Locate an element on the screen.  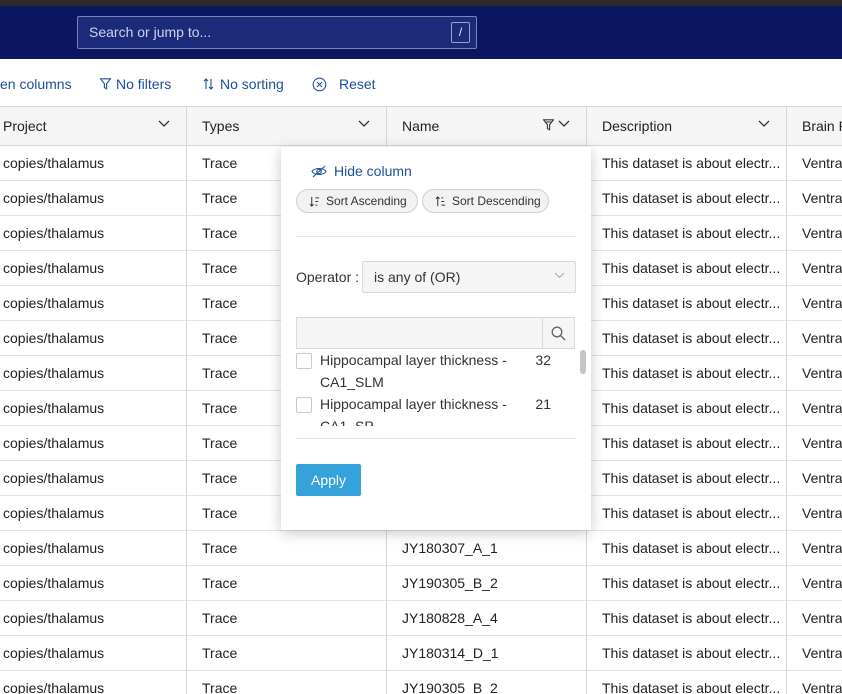
column-header-name: Name is located at coordinates (487, 126).